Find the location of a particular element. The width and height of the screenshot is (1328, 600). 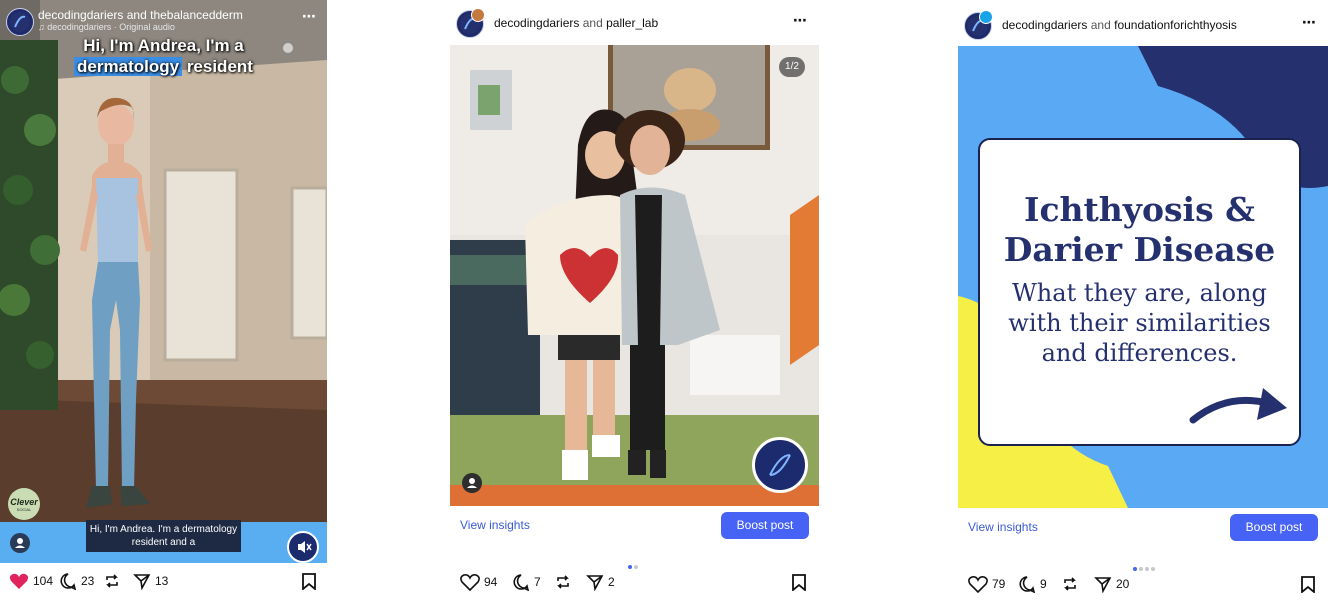

card-action-row: 79 9 20 is located at coordinates (1143, 586).